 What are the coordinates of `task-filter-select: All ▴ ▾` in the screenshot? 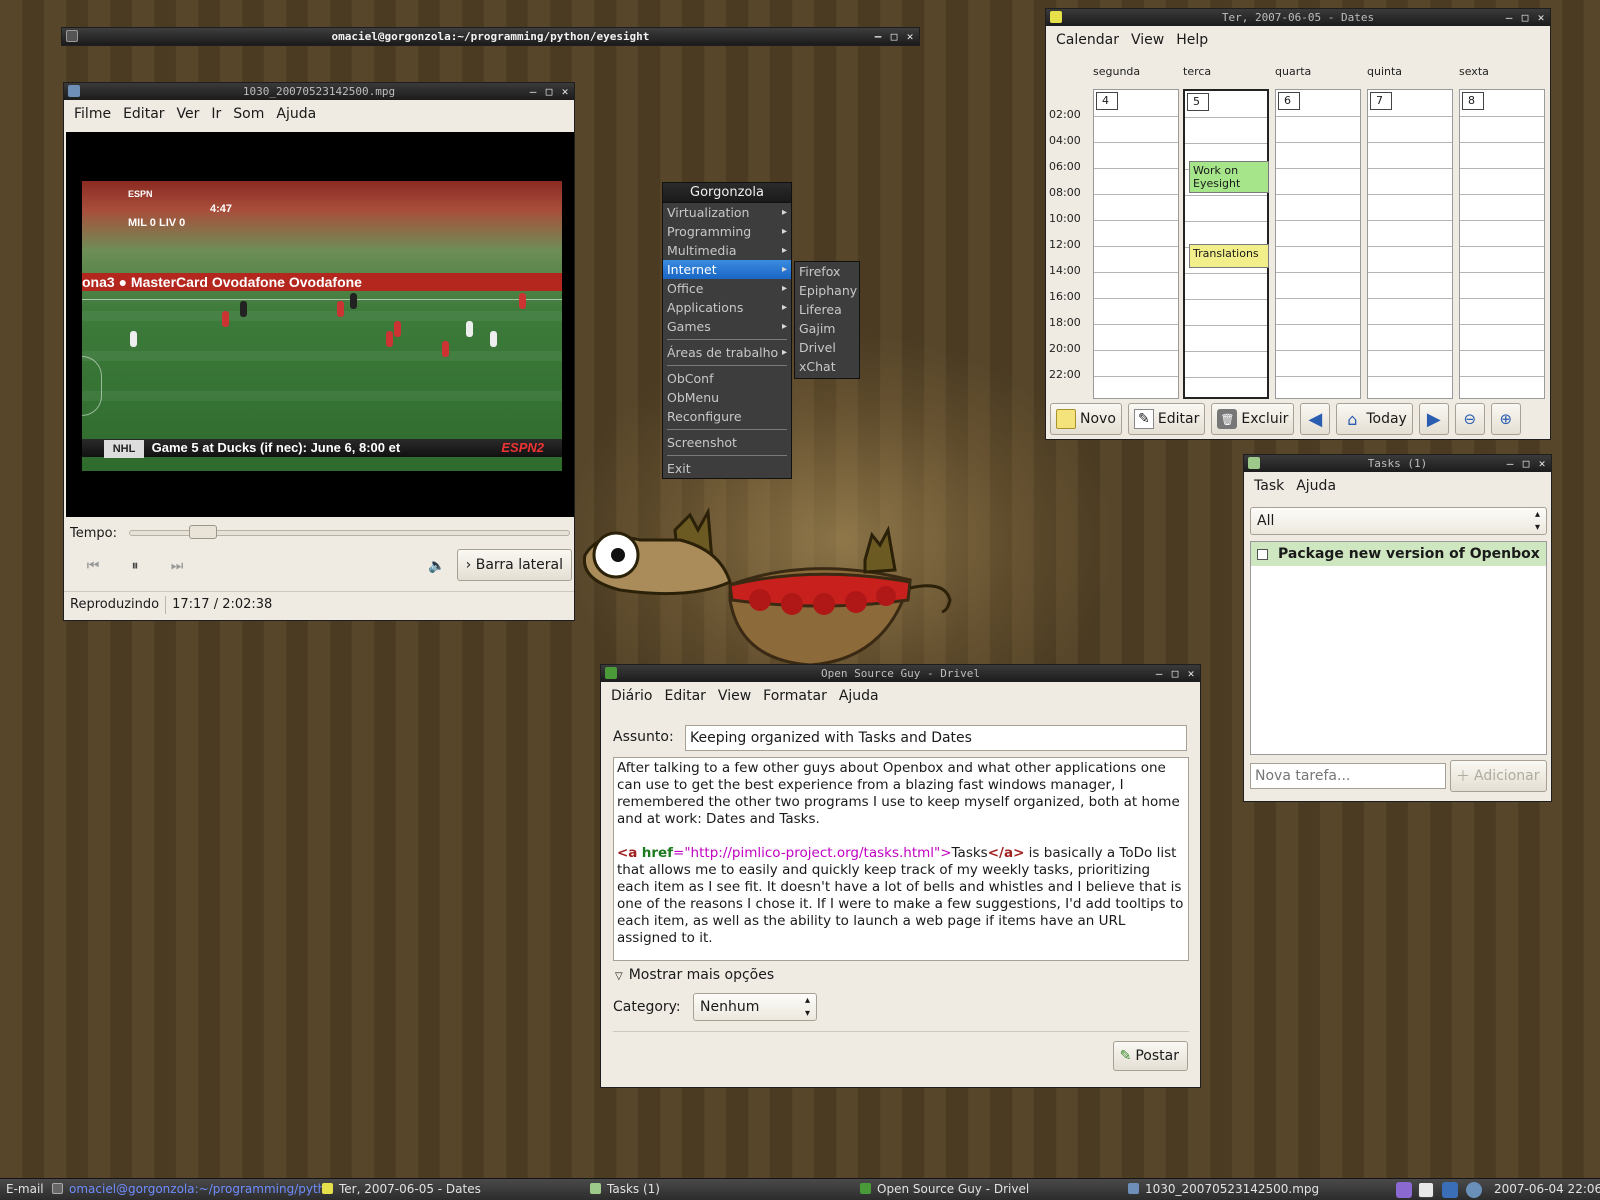 It's located at (1398, 521).